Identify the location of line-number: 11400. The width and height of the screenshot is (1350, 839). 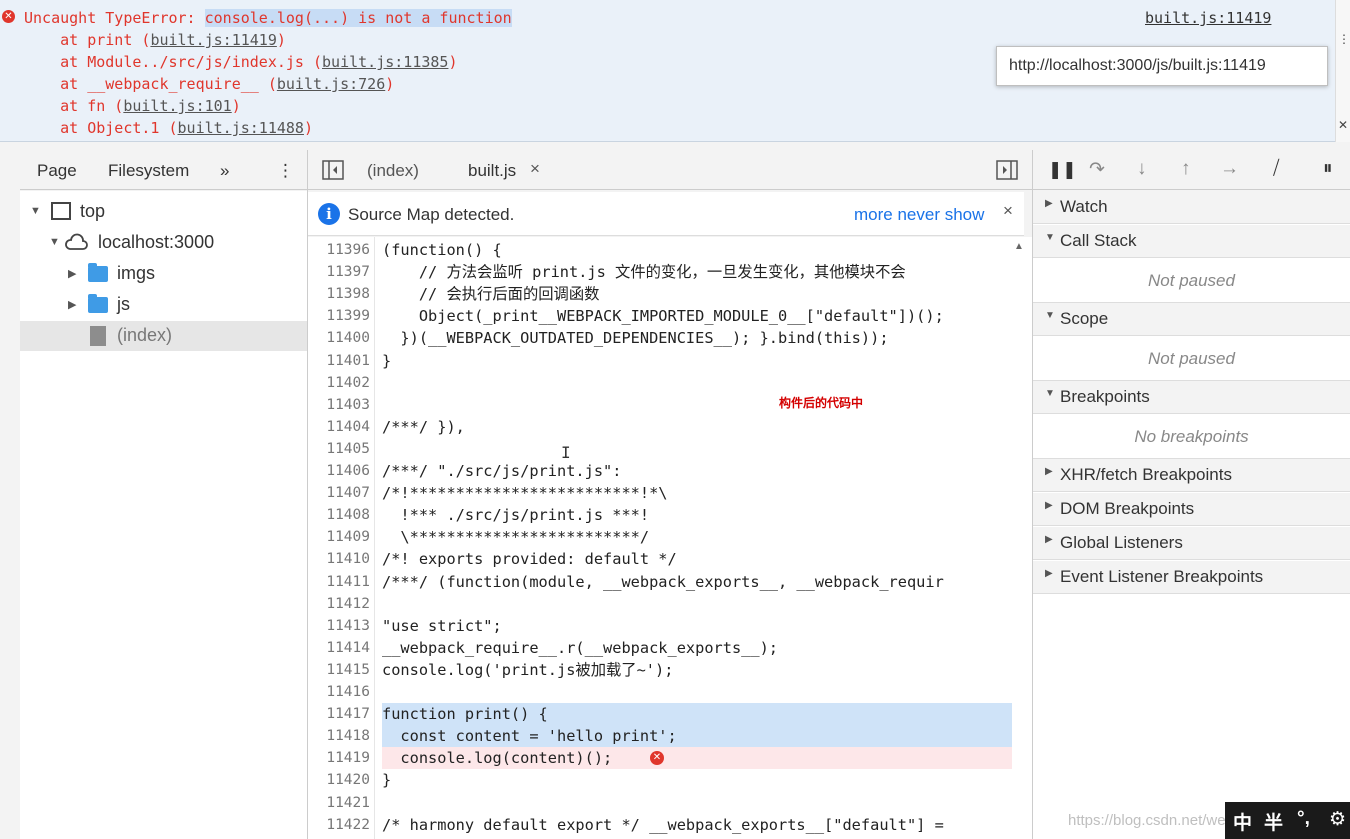
(339, 338).